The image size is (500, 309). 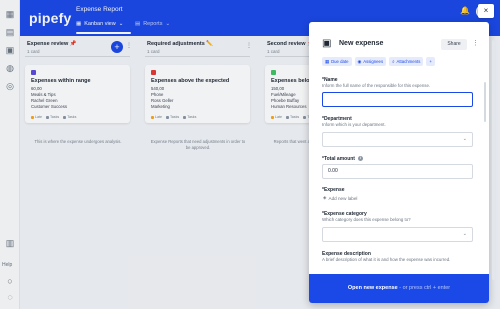 I want to click on expense-category-select: ⌄, so click(x=397, y=234).